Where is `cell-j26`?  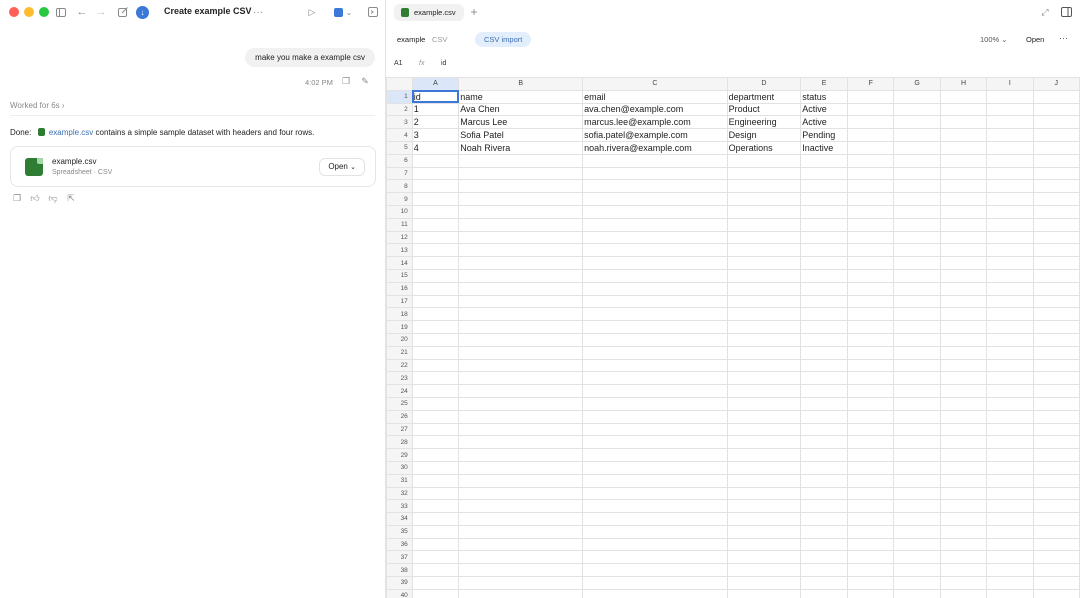
cell-j26 is located at coordinates (1056, 416).